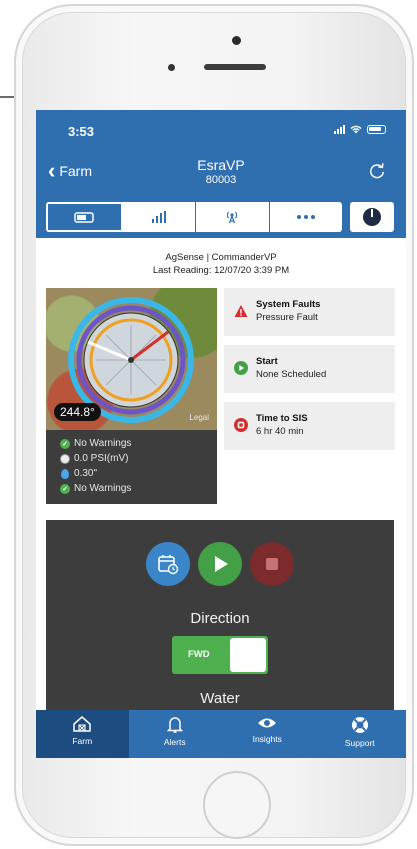 The image size is (417, 849). What do you see at coordinates (175, 734) in the screenshot?
I see `nav-alerts: Alerts` at bounding box center [175, 734].